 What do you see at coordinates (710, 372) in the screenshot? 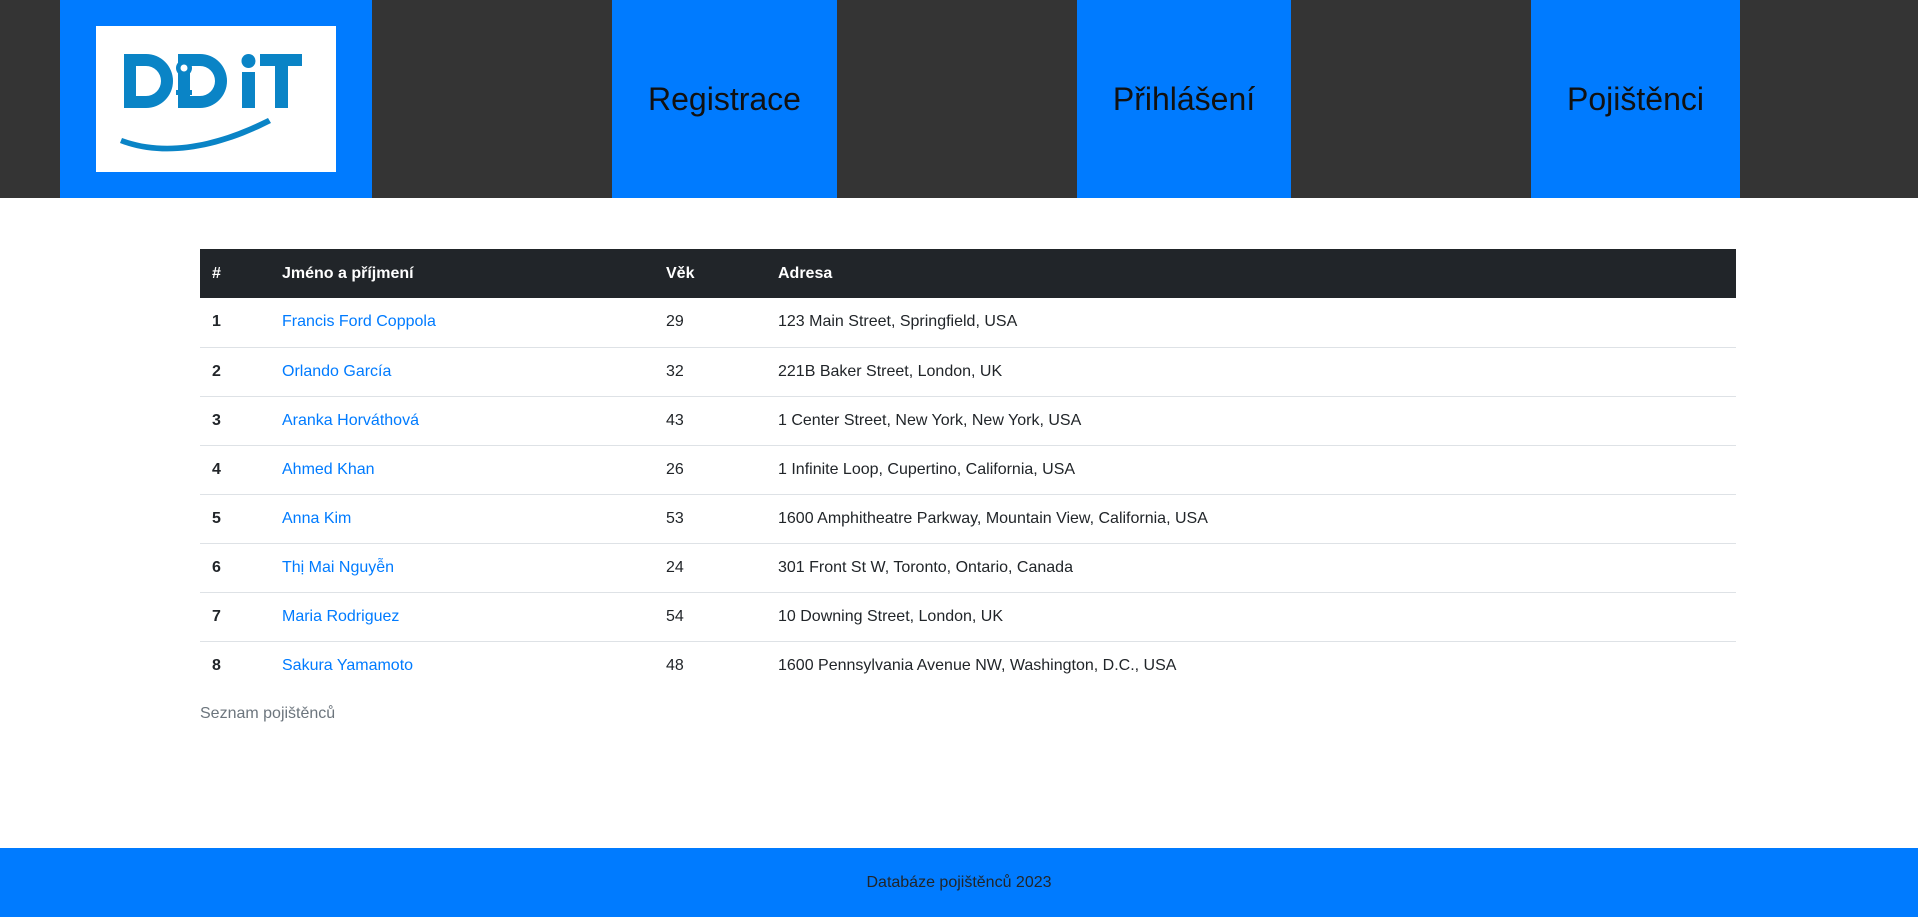
I see `age-cell: 32` at bounding box center [710, 372].